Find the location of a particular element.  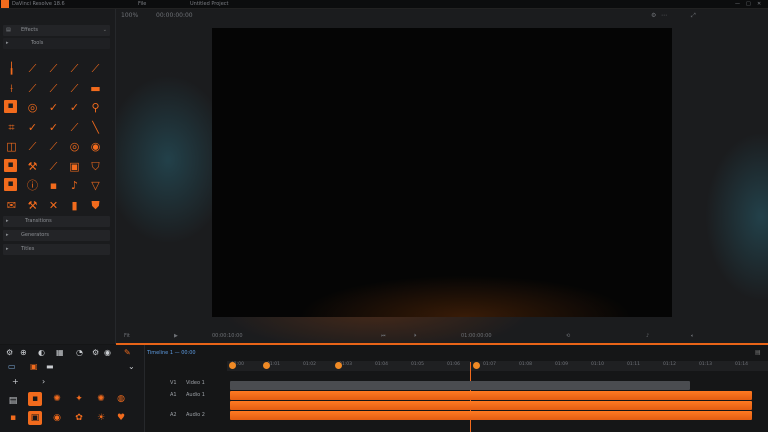

shield-icon: ⛉ is located at coordinates (95, 166).